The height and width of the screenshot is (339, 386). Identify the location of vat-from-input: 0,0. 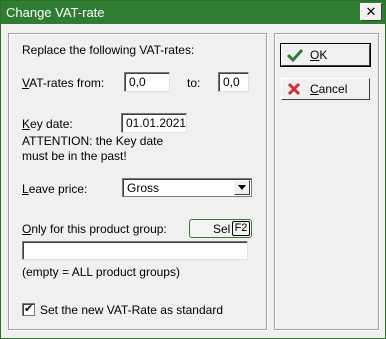
(147, 82).